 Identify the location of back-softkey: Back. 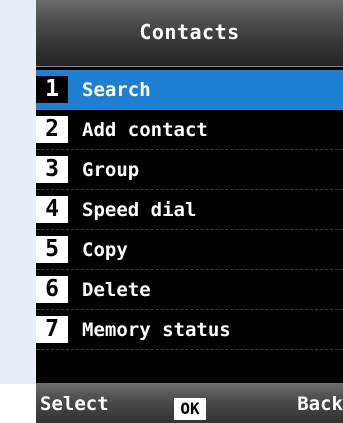
(320, 404).